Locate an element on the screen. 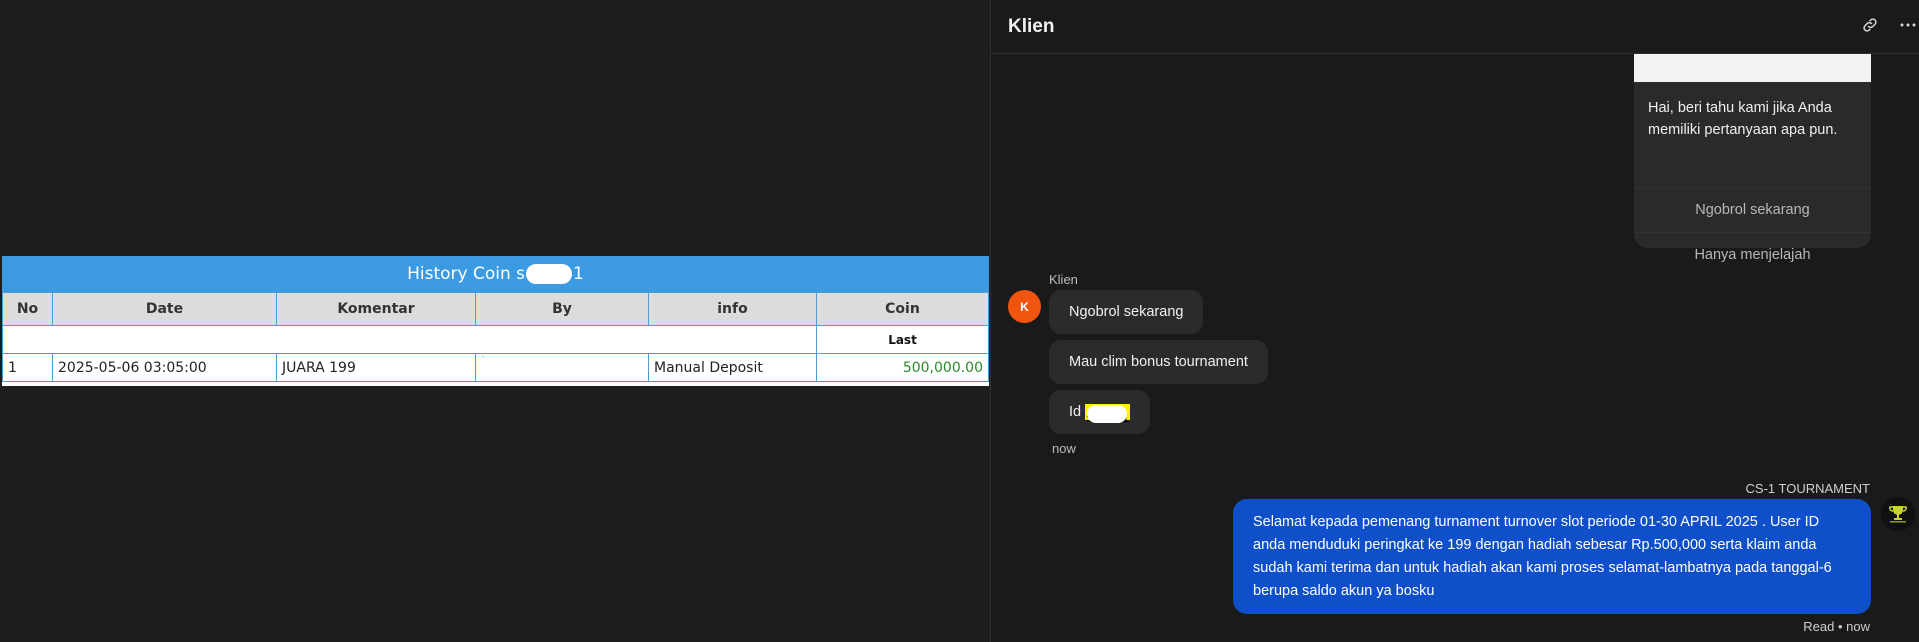  history-title: History Coin s 1 is located at coordinates (495, 274).